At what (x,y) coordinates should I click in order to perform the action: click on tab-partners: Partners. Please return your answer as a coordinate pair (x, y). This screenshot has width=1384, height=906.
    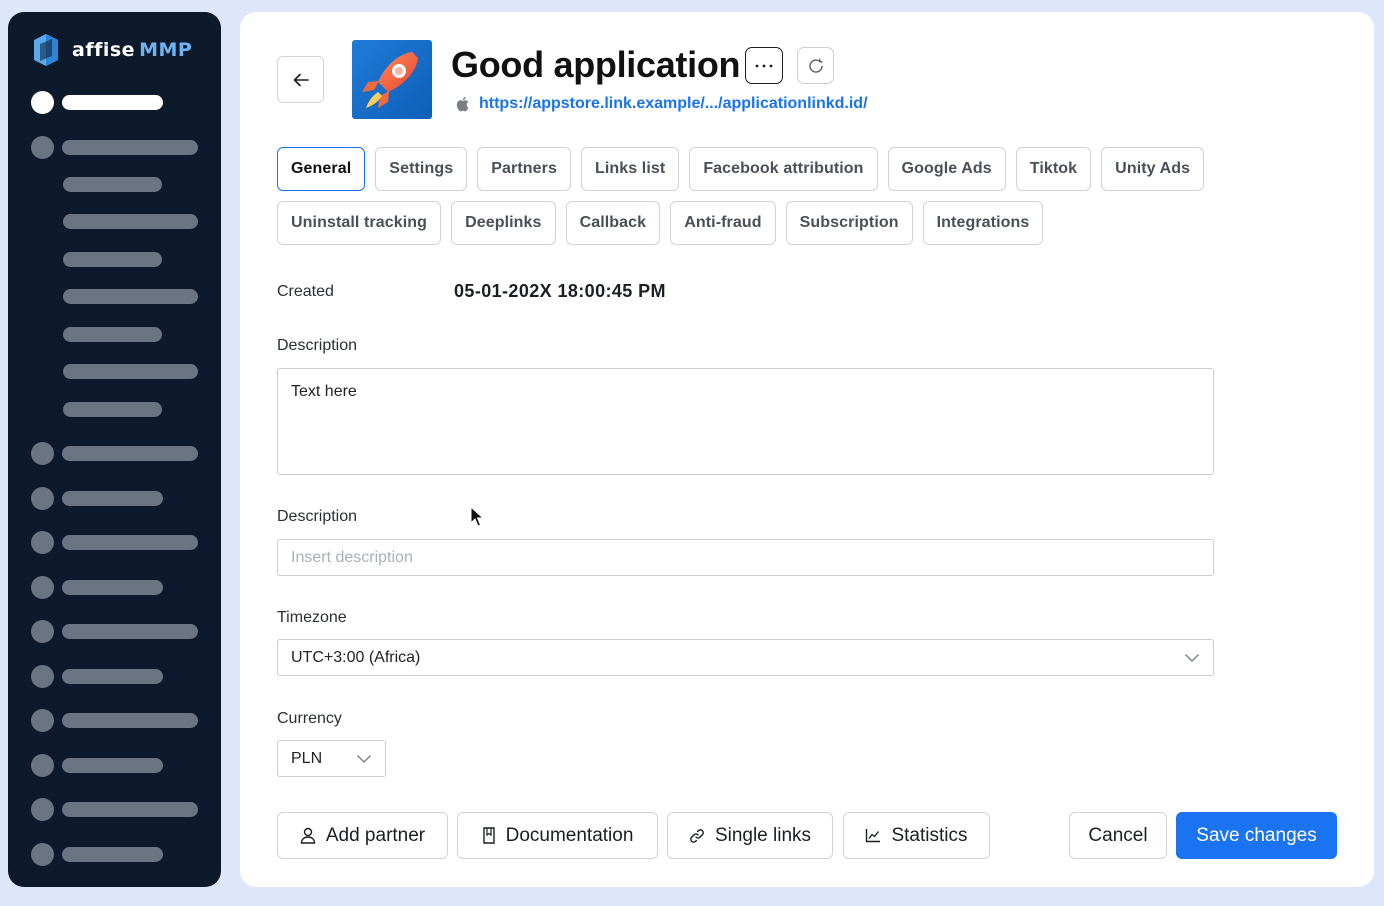
    Looking at the image, I should click on (524, 169).